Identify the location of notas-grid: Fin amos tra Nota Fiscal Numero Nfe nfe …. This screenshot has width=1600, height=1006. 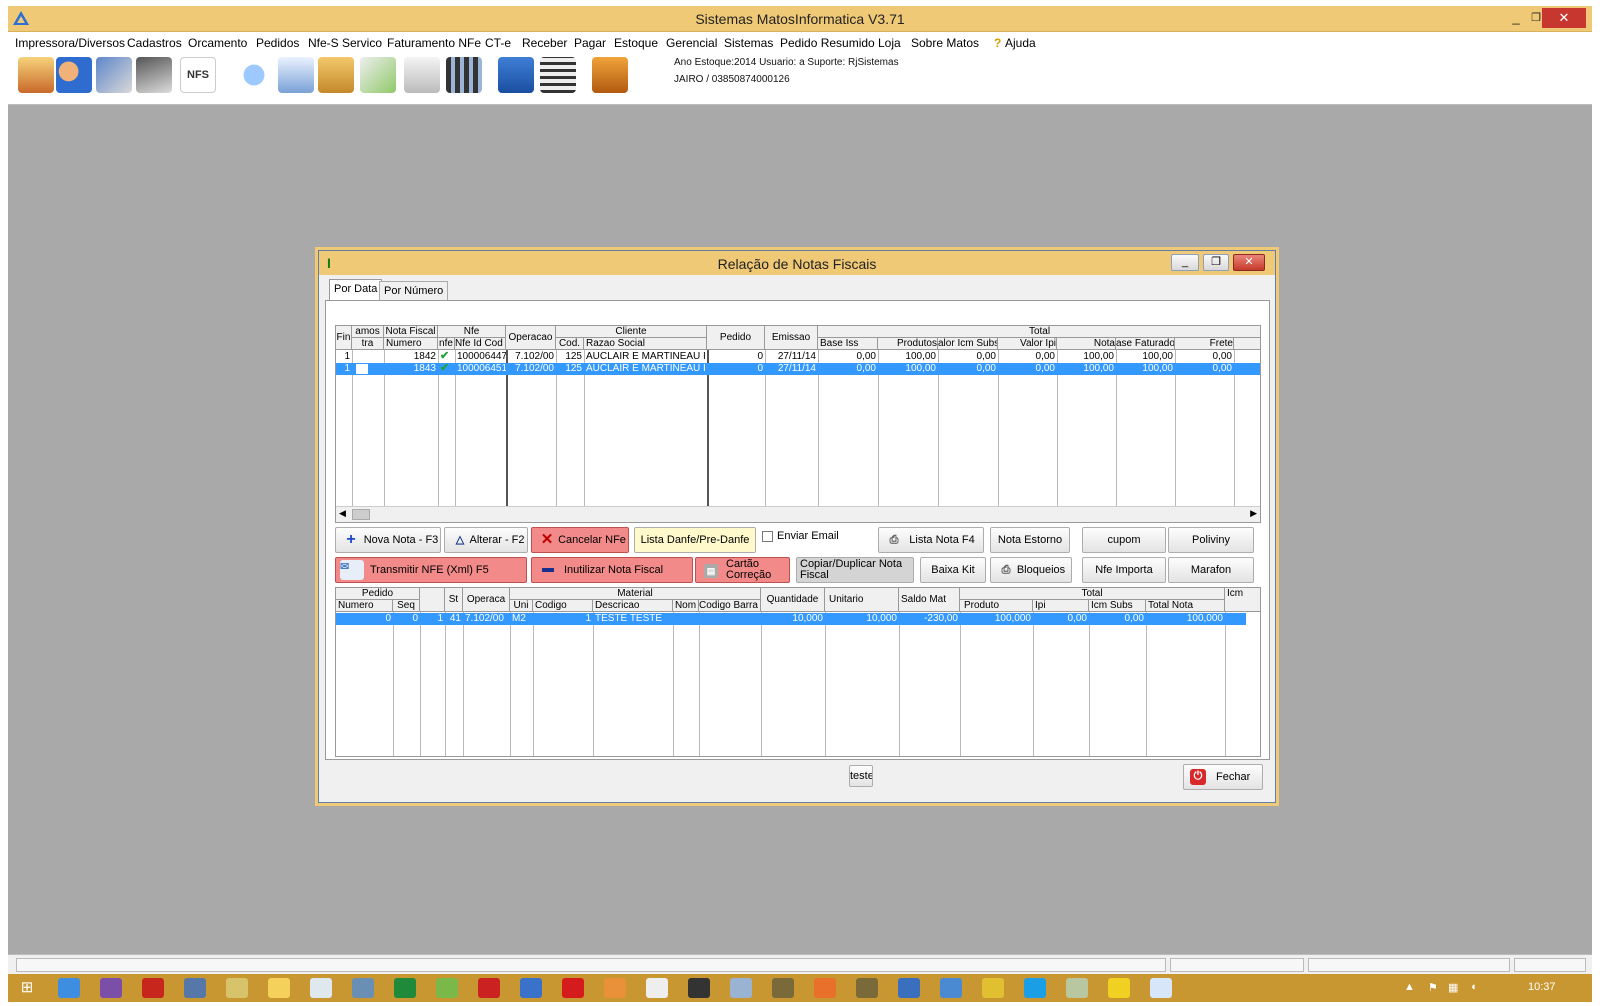
(798, 424).